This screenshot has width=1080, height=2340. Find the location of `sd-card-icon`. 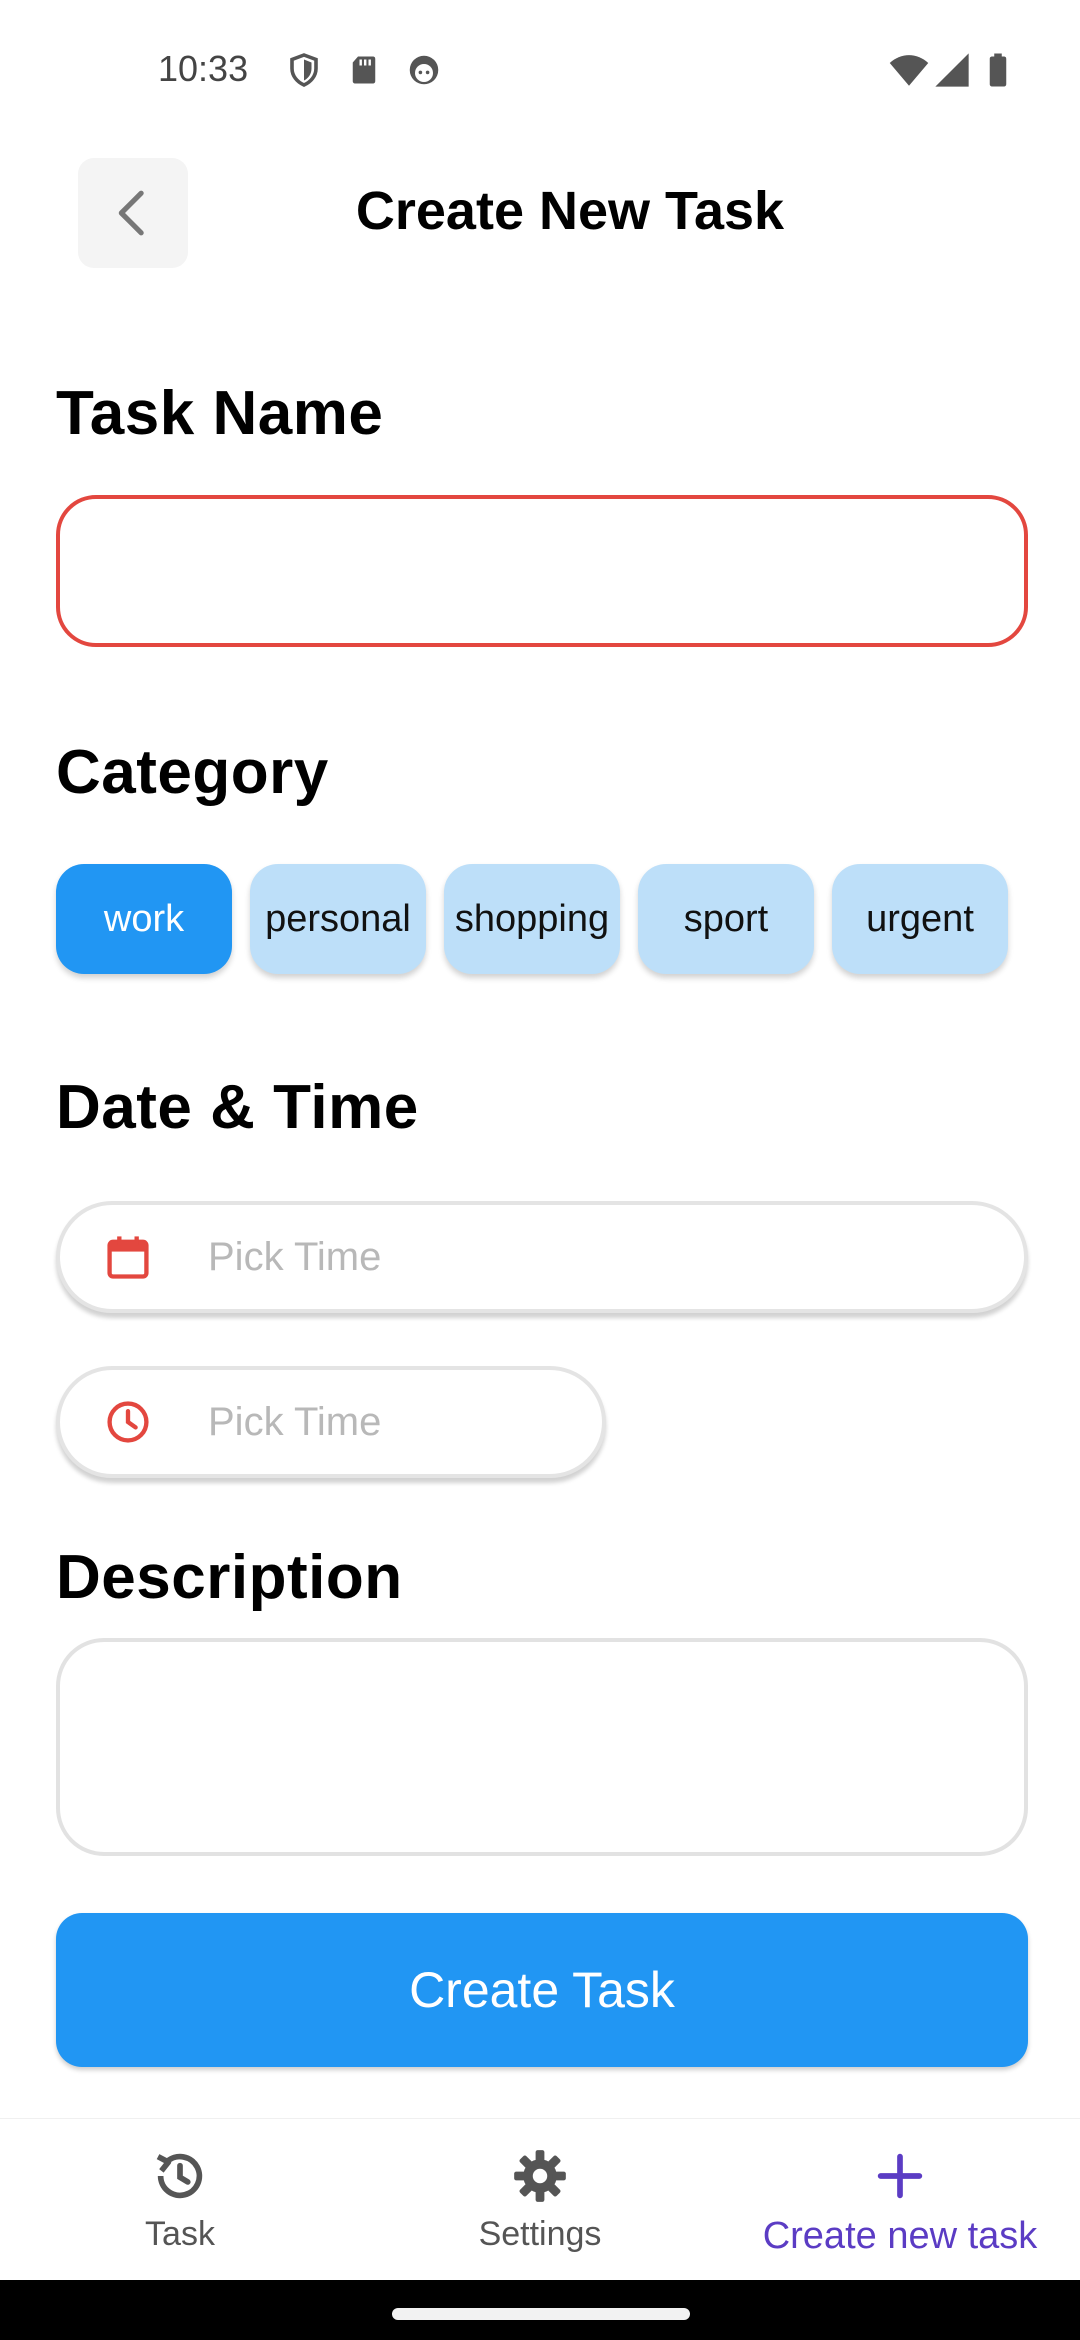

sd-card-icon is located at coordinates (364, 70).